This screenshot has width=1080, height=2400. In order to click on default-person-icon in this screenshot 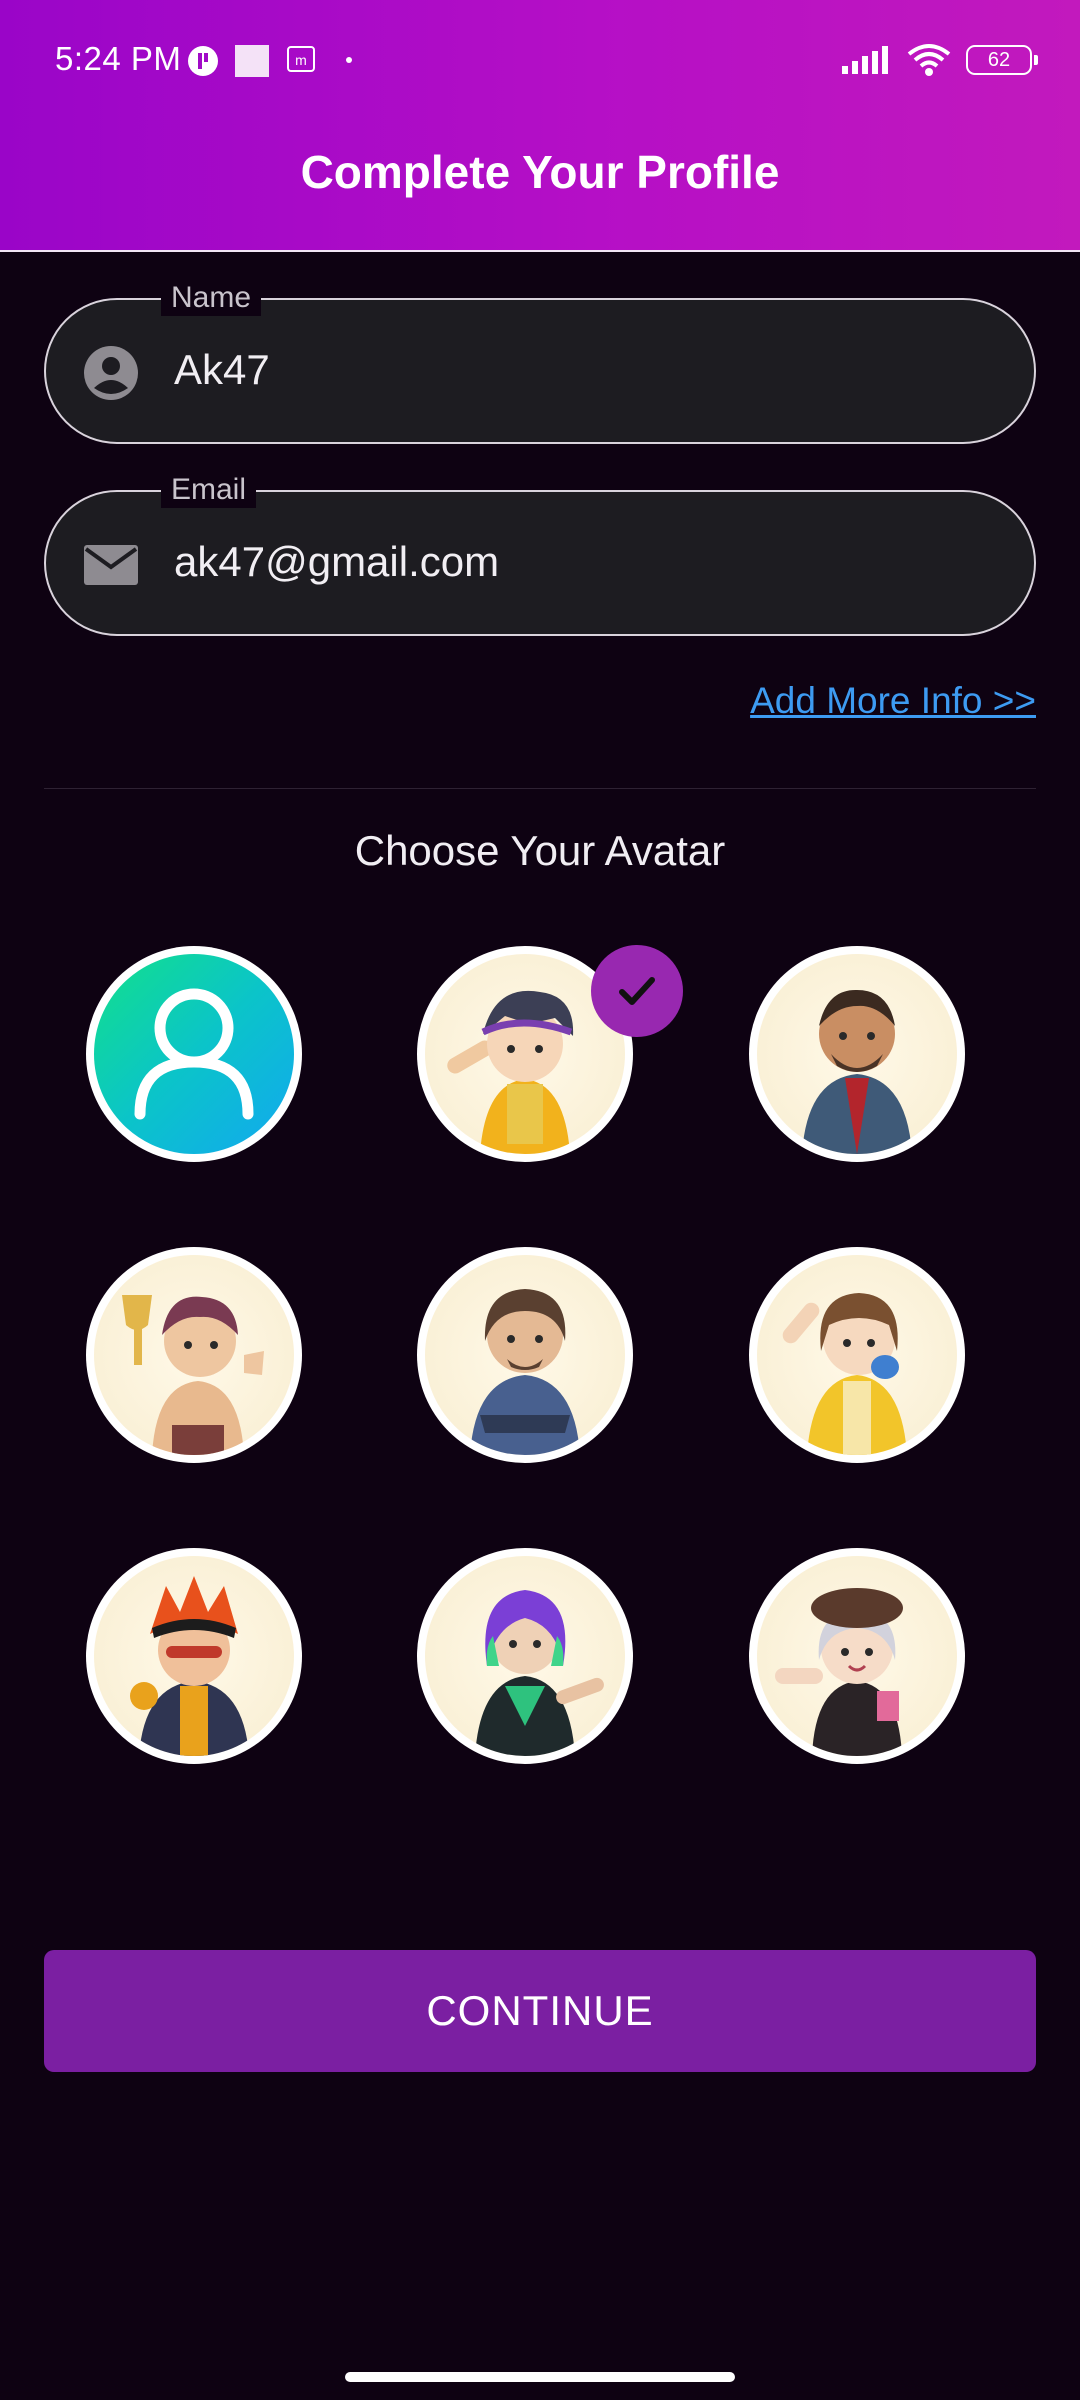, I will do `click(194, 1054)`.